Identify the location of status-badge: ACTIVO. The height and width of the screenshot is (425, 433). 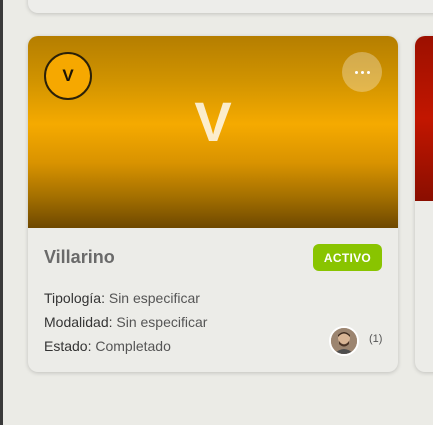
(347, 257).